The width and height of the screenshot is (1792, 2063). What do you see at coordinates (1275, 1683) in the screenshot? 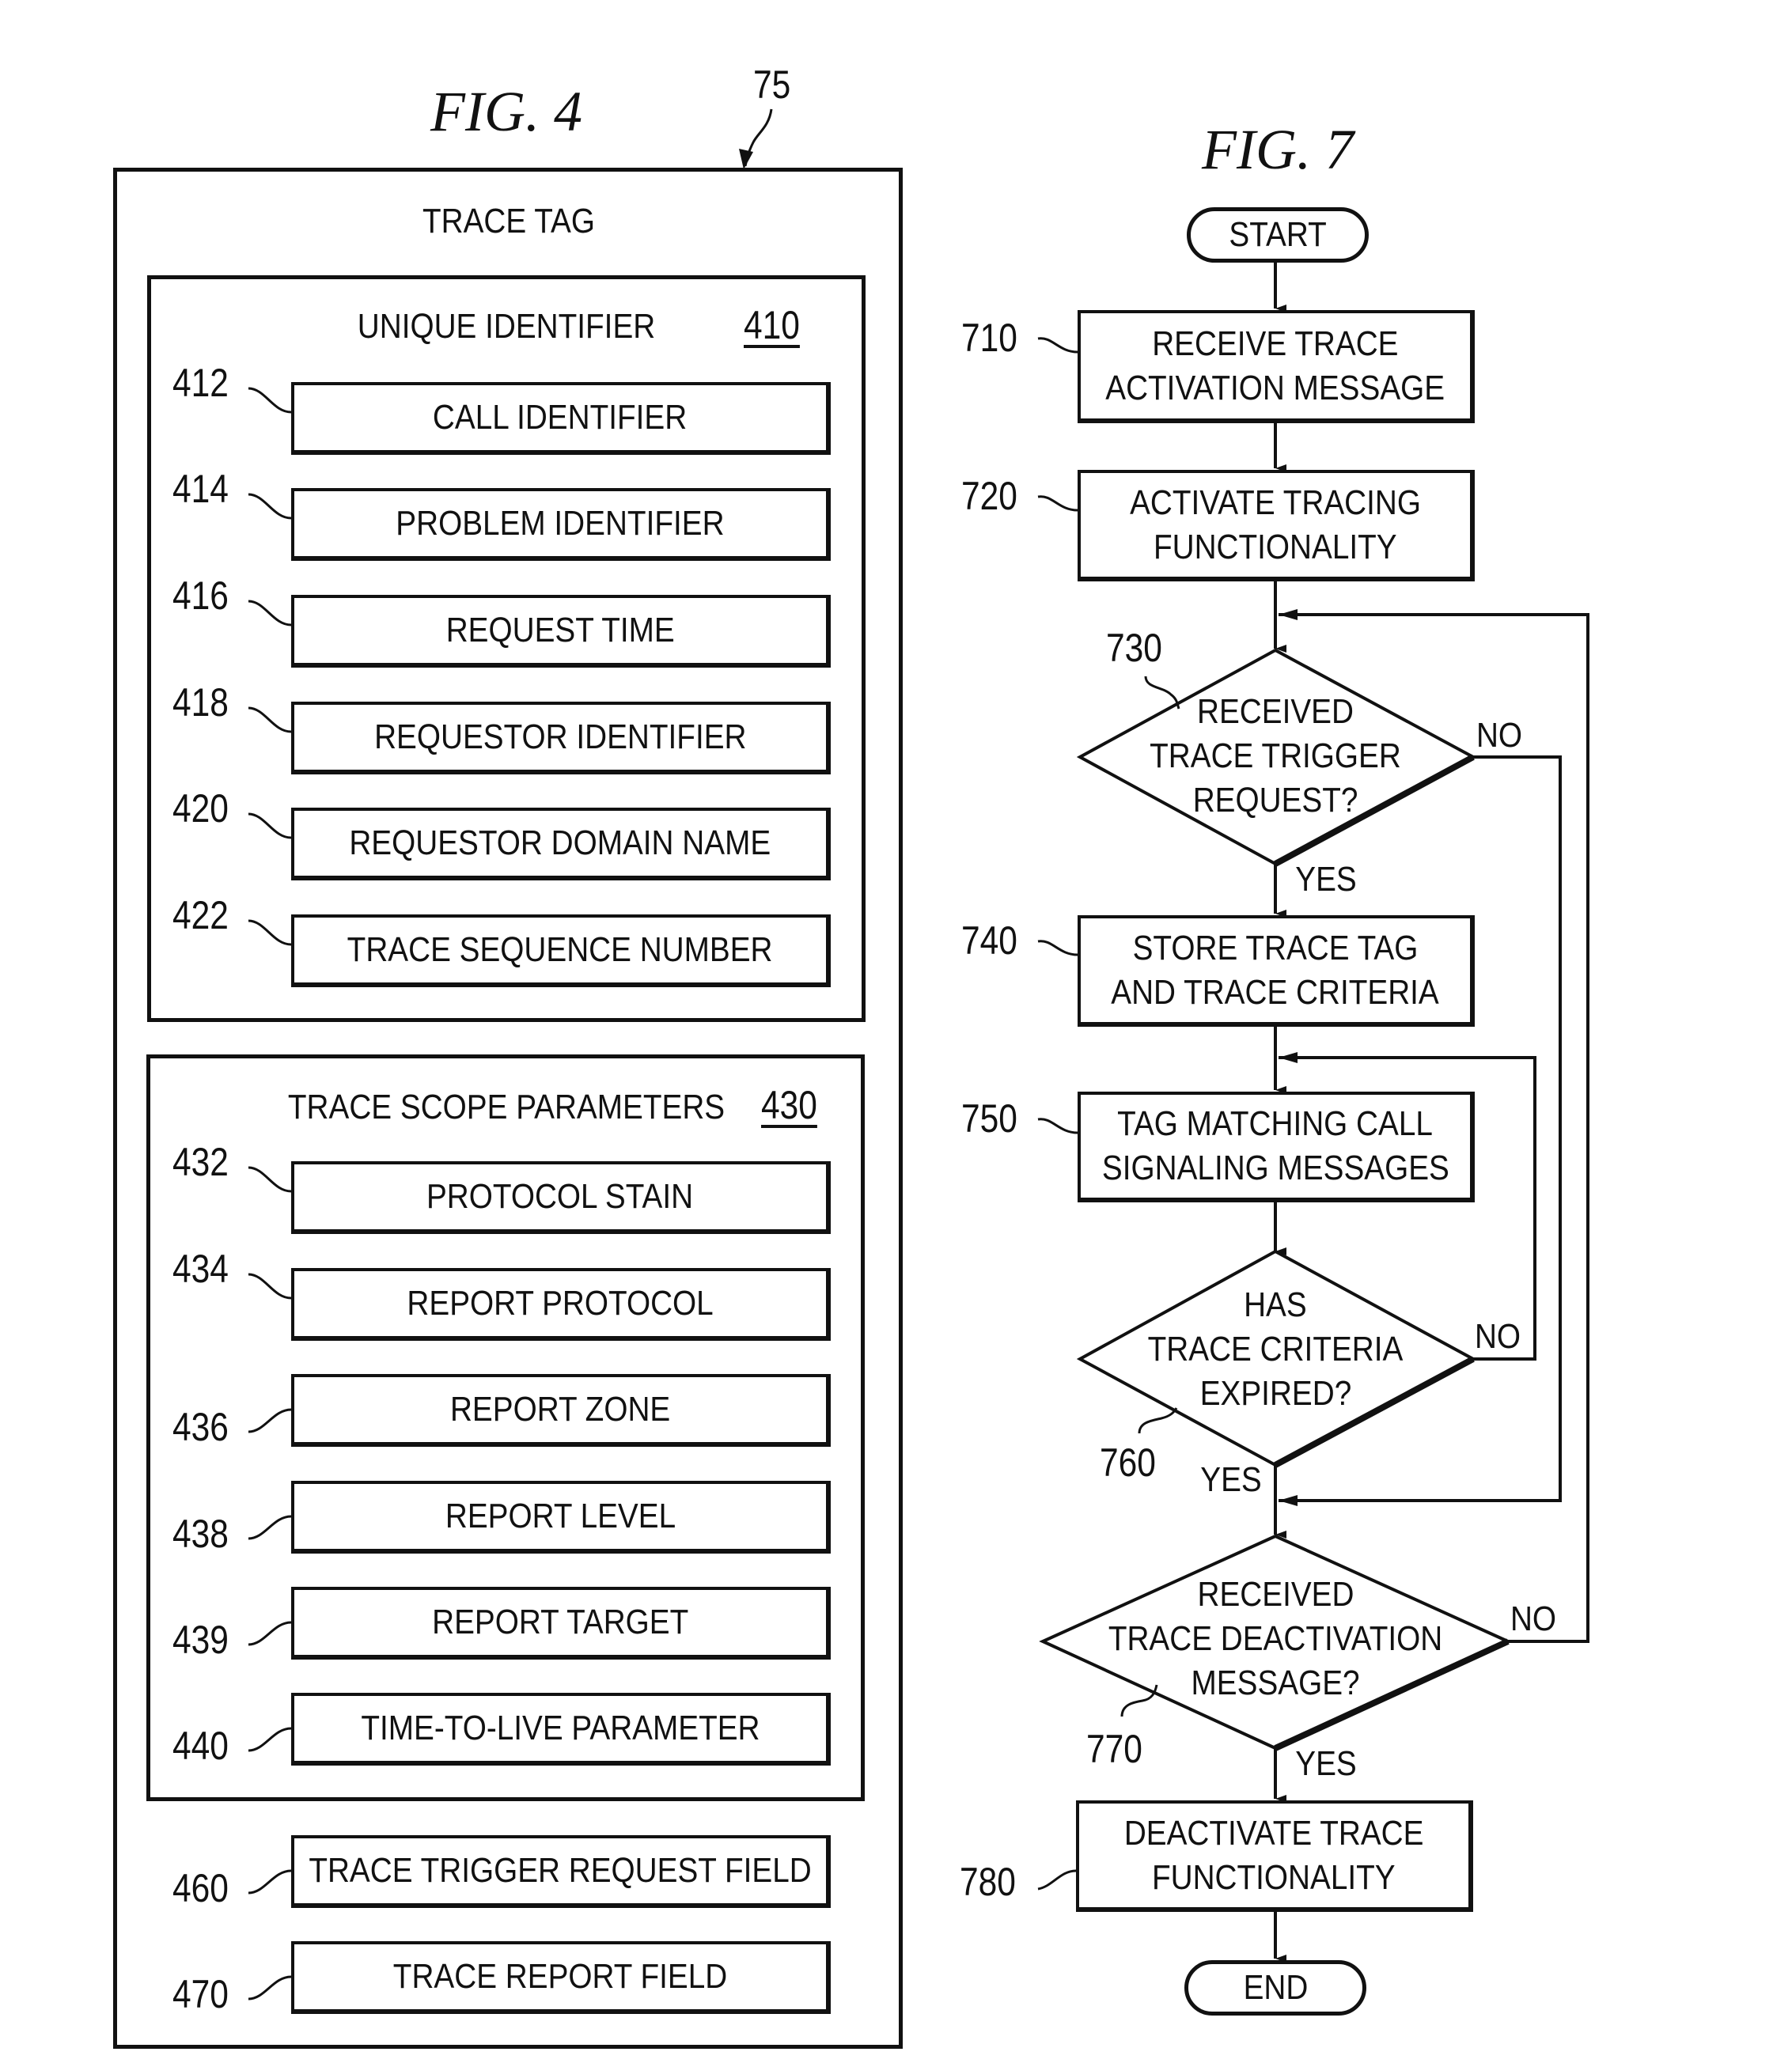
I see `decision-770-line3: MESSAGE?` at bounding box center [1275, 1683].